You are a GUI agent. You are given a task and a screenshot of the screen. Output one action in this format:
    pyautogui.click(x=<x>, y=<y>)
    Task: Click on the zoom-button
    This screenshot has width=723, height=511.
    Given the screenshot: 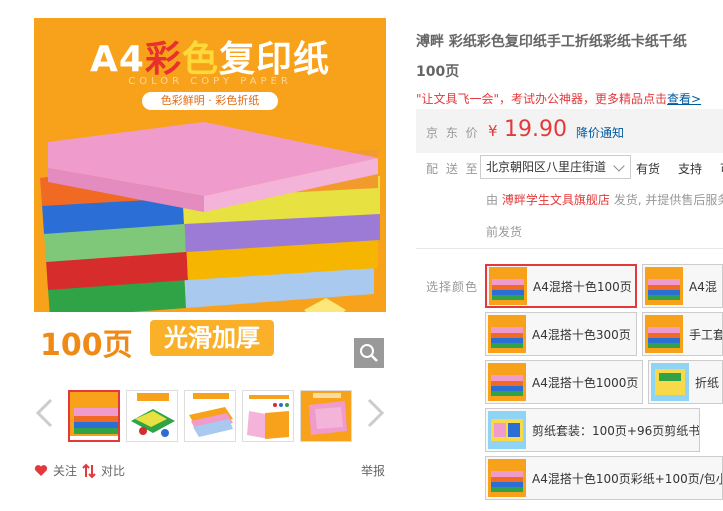 What is the action you would take?
    pyautogui.click(x=369, y=353)
    